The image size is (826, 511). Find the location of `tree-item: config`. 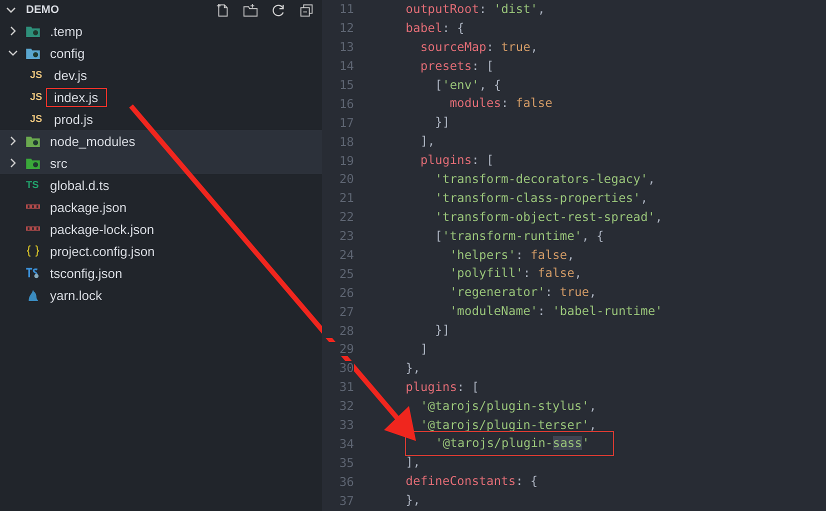

tree-item: config is located at coordinates (161, 53).